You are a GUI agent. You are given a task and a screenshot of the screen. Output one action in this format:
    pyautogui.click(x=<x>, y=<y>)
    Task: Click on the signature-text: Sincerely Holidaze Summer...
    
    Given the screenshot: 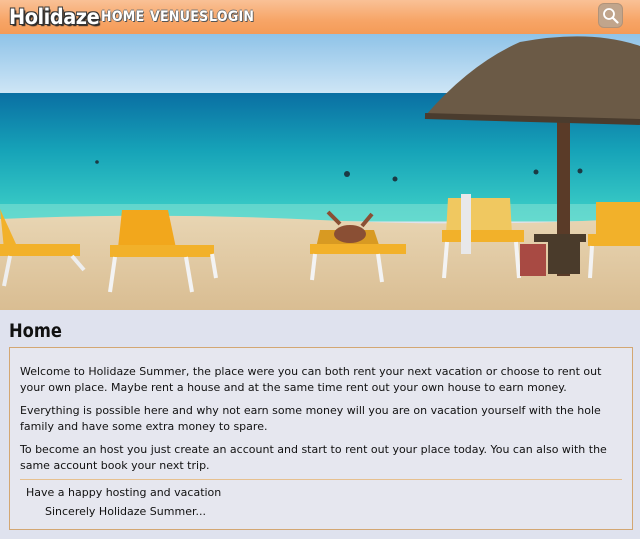 What is the action you would take?
    pyautogui.click(x=125, y=511)
    